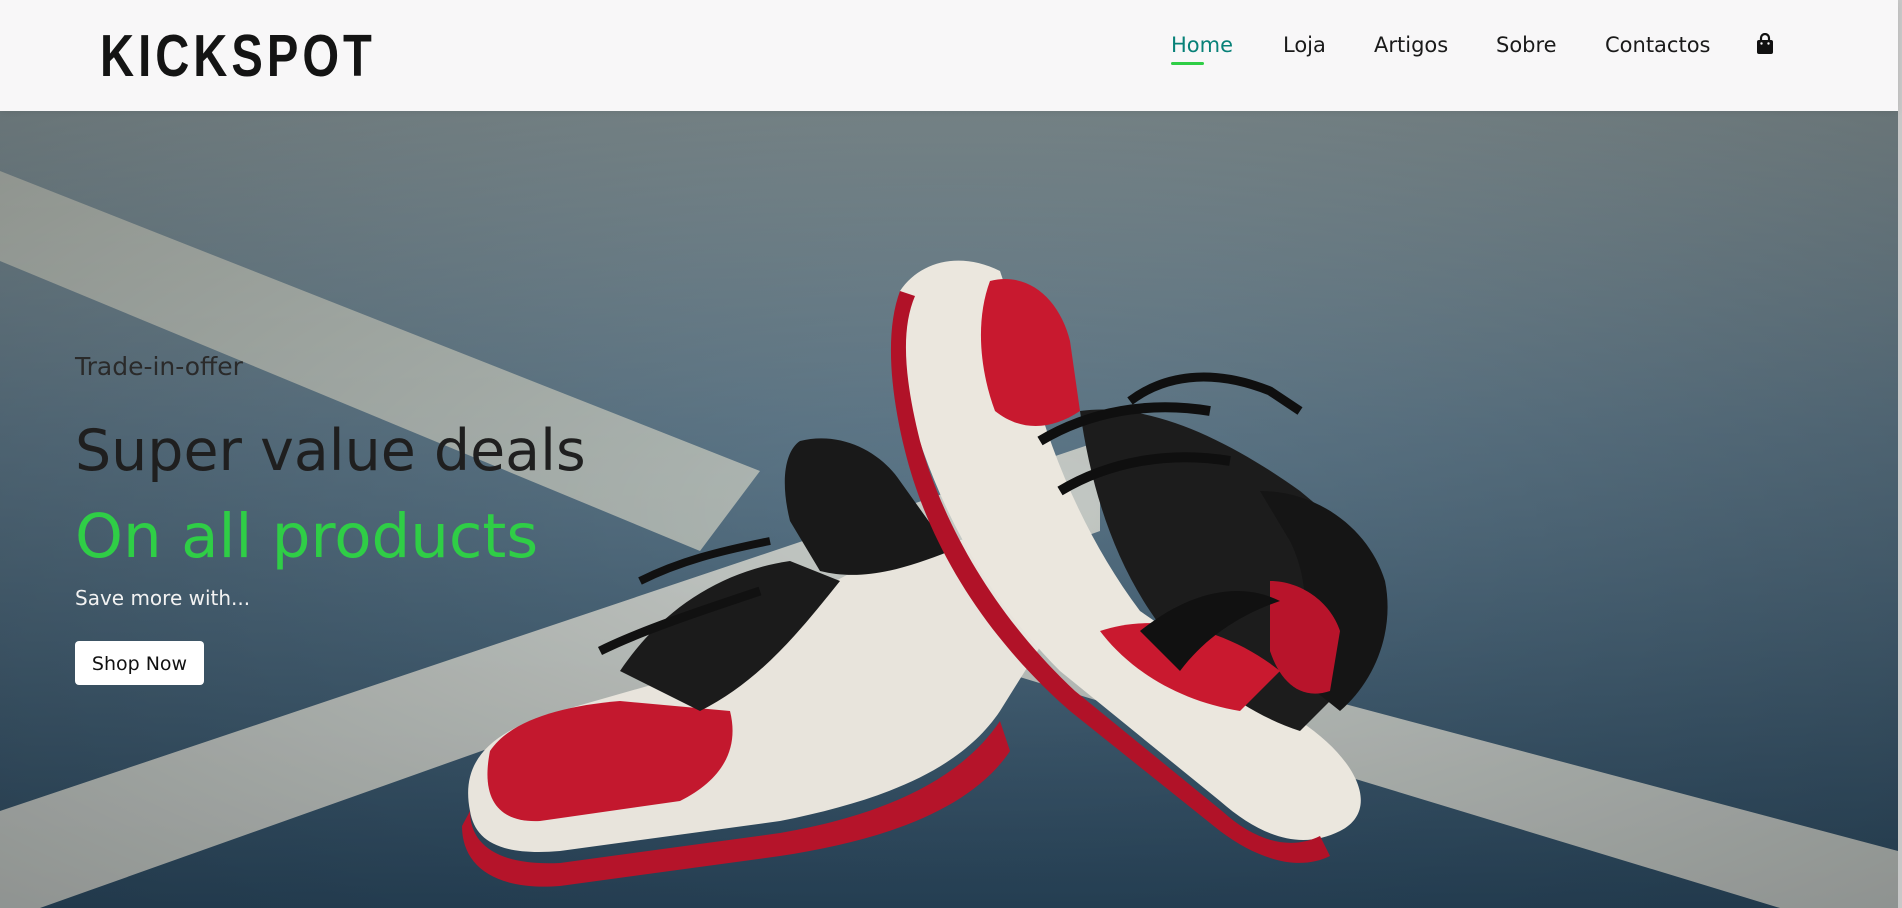  I want to click on nav-link-sobre: Sobre, so click(1526, 45).